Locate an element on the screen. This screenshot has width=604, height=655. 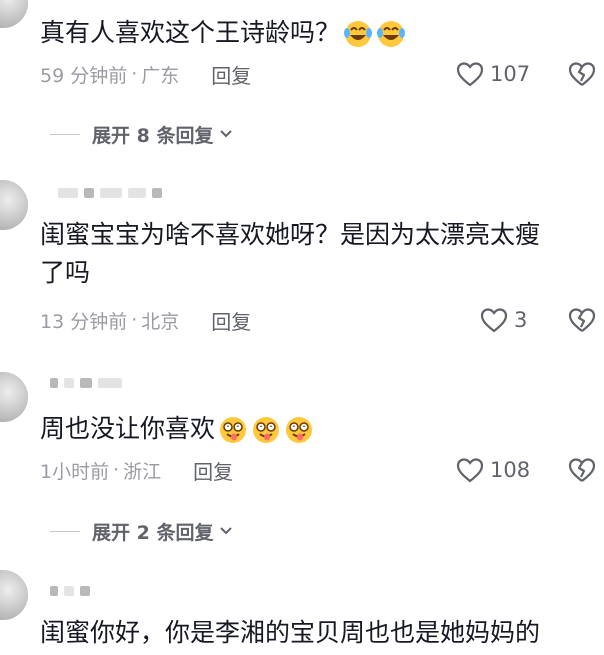
expand-replies-button: 展开 8 条回复 is located at coordinates (141, 134).